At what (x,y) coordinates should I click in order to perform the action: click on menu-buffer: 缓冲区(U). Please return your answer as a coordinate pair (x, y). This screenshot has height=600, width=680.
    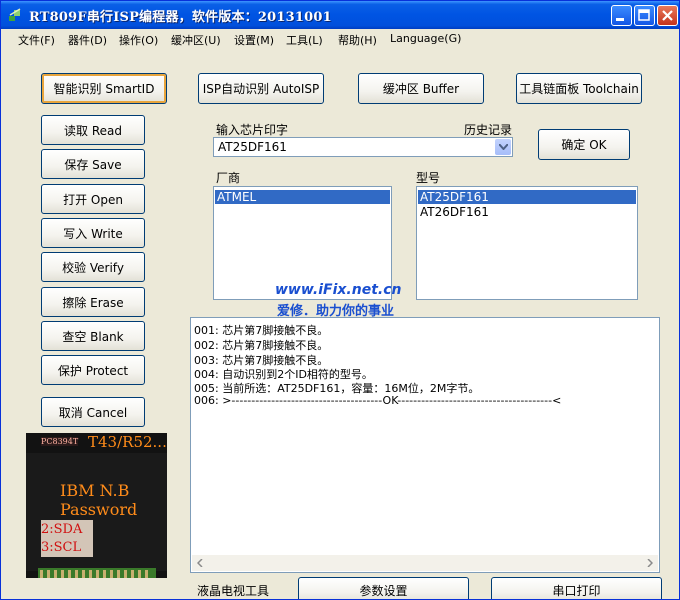
    Looking at the image, I should click on (196, 40).